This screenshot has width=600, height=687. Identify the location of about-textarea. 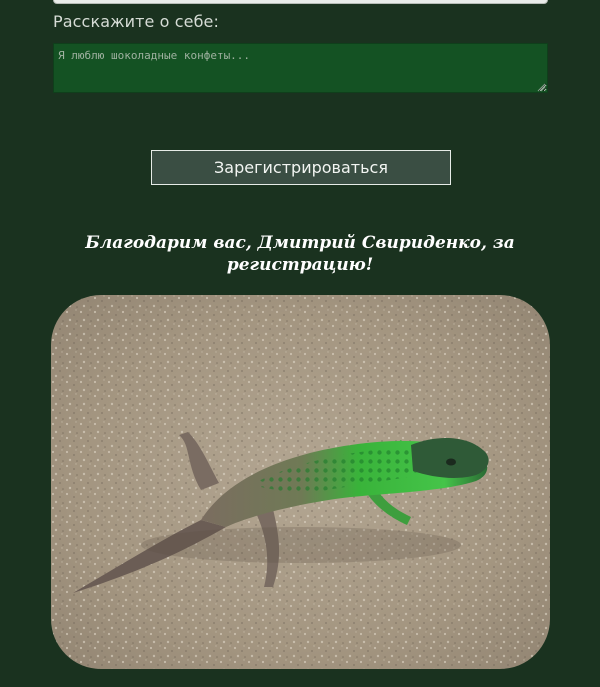
(300, 68).